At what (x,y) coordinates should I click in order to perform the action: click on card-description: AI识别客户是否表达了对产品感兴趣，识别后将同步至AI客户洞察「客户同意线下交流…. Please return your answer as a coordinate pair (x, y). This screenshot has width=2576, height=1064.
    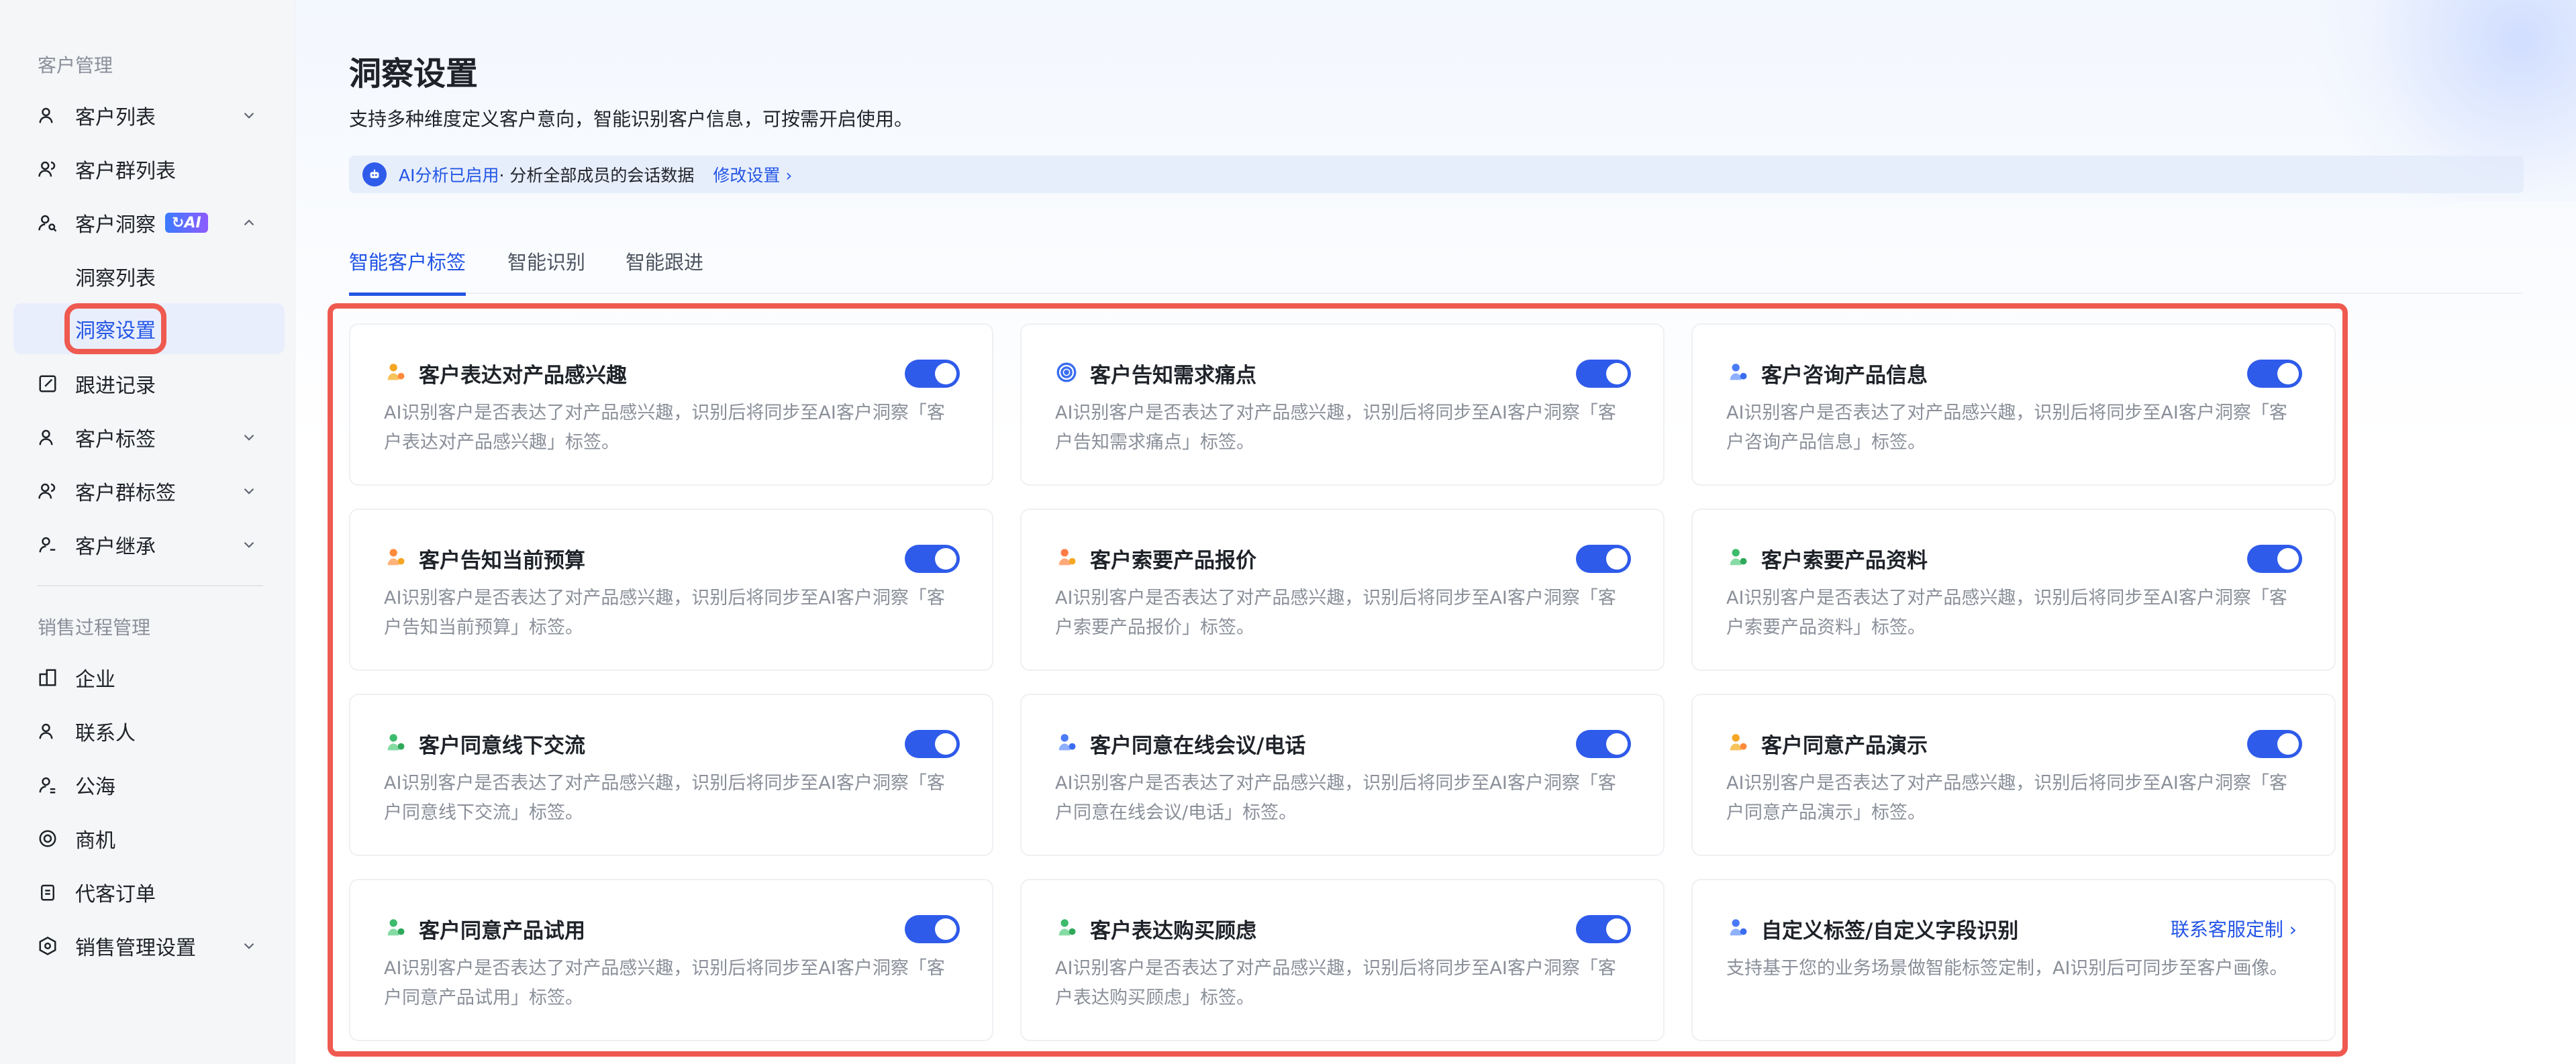
    Looking at the image, I should click on (664, 798).